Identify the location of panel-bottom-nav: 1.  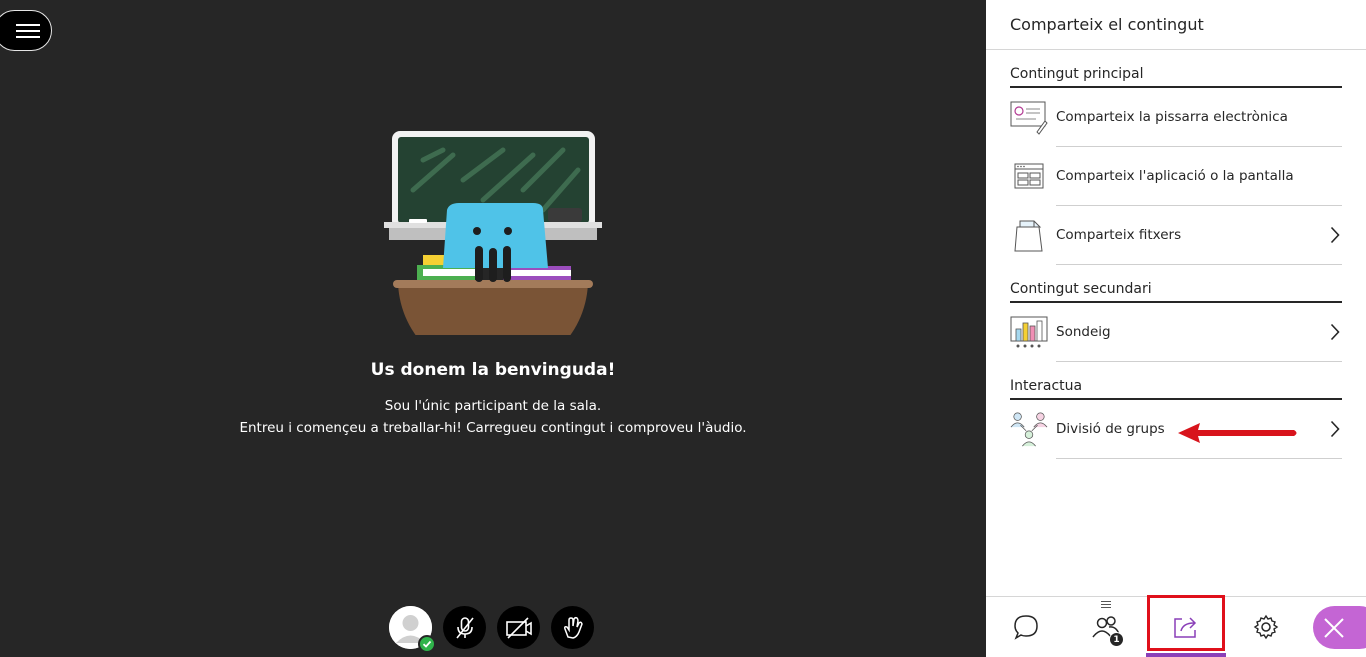
(1176, 626).